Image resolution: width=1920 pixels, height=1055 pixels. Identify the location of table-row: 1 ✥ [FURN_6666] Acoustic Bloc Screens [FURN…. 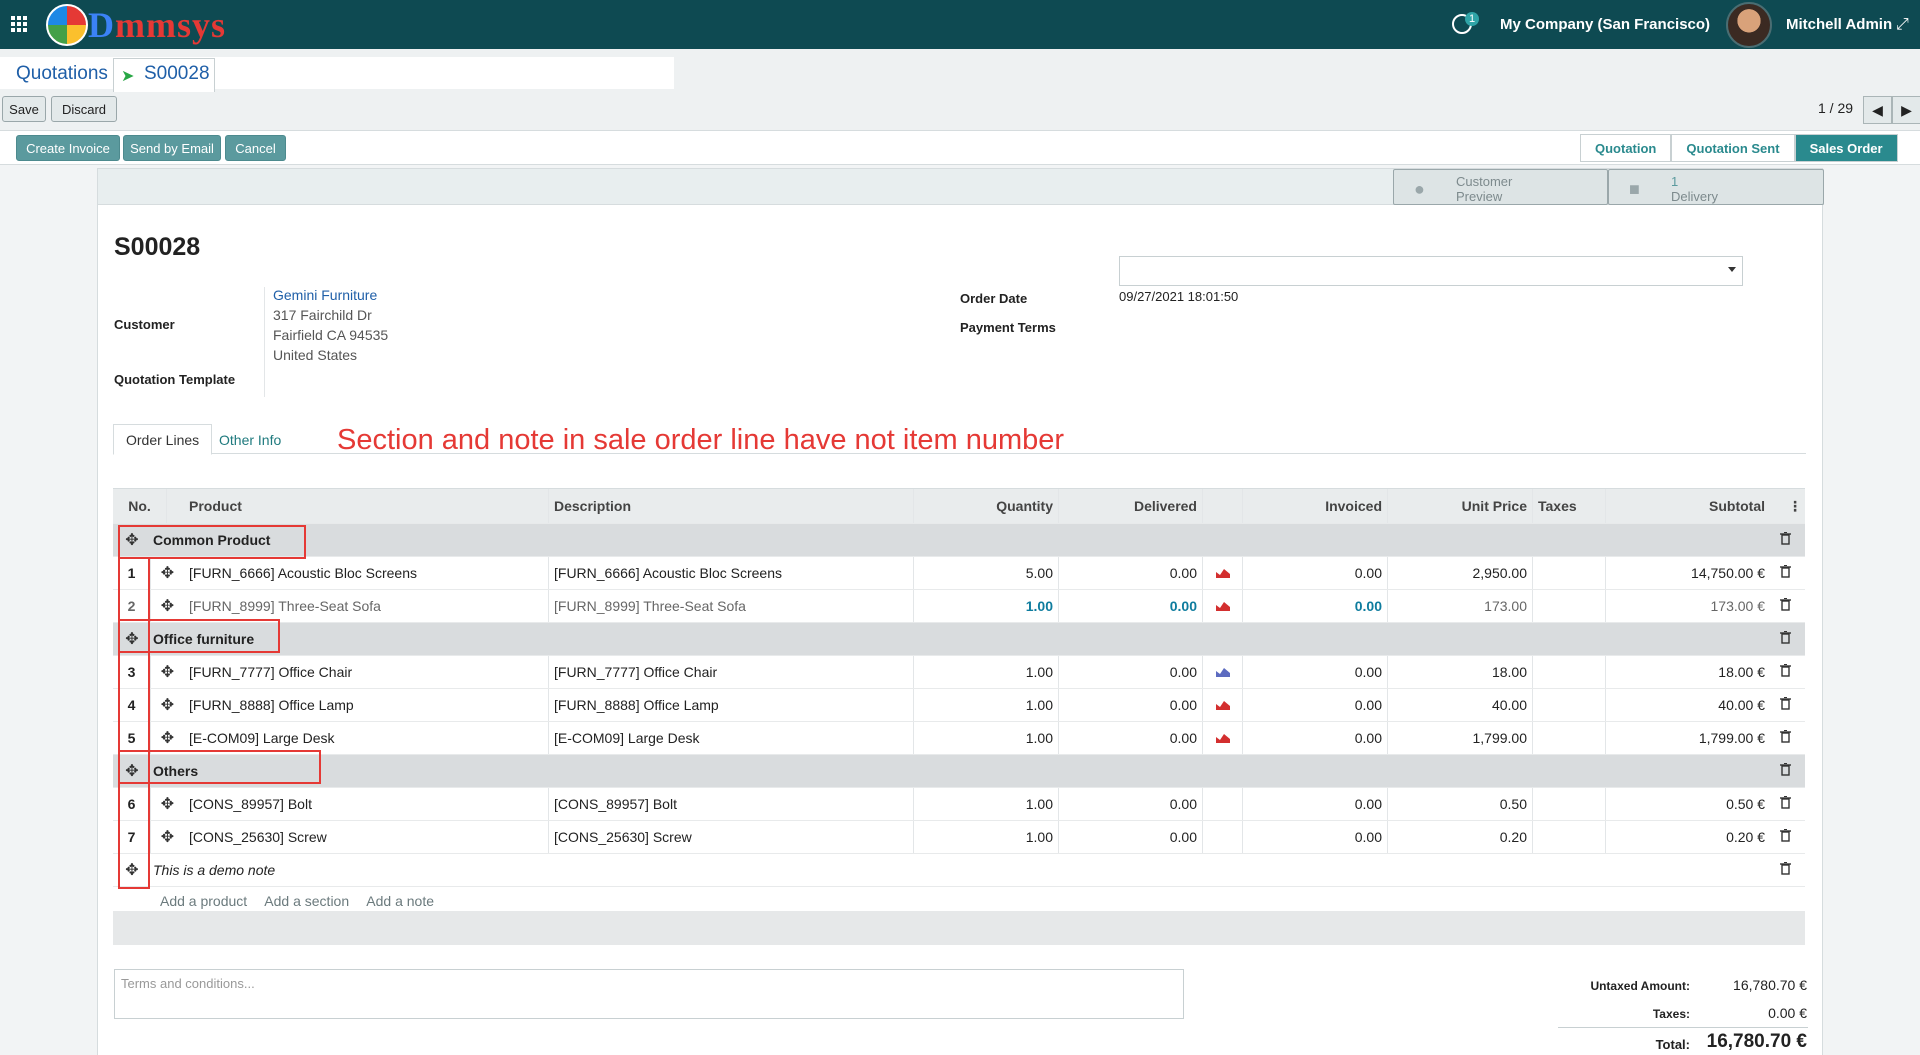
(959, 573).